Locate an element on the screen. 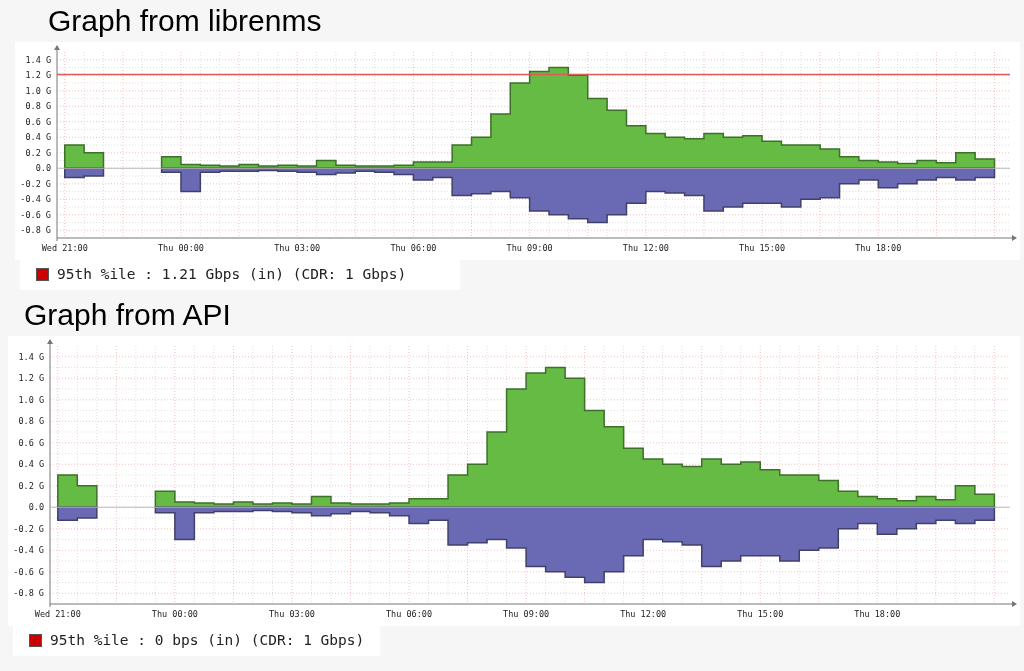  legend-text: 95th %ile : 0 bps (in) (CDR: 1 Gbps) is located at coordinates (207, 640).